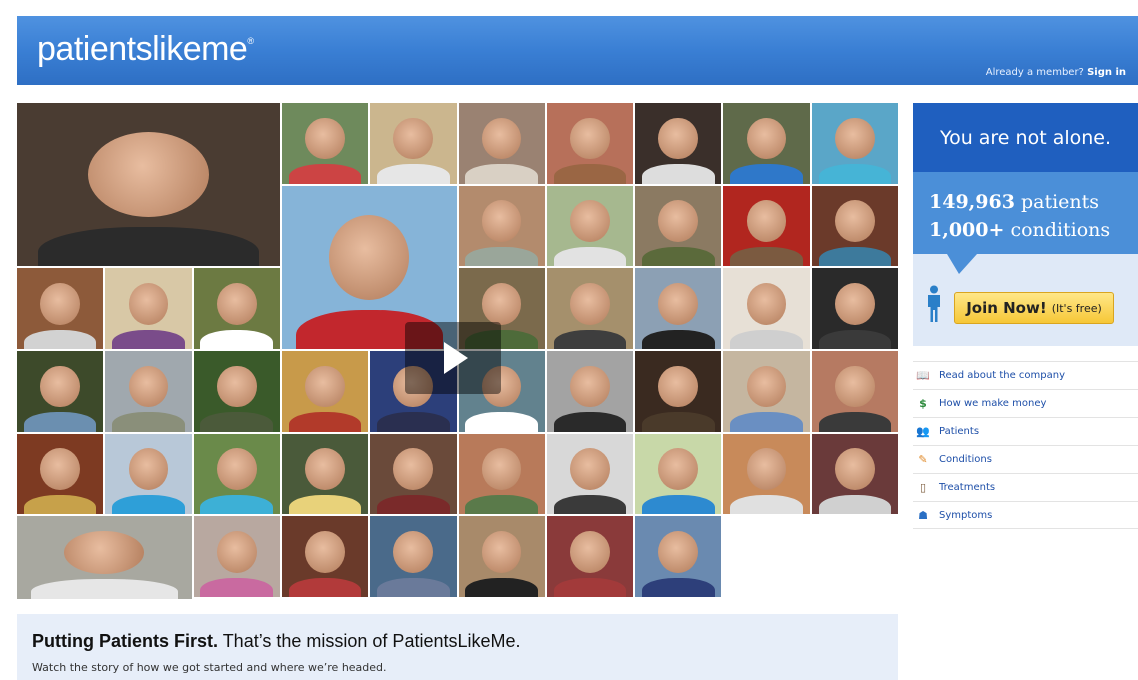 This screenshot has width=1138, height=680. I want to click on nav-item-how-we-make-money: $ How we make money, so click(1025, 403).